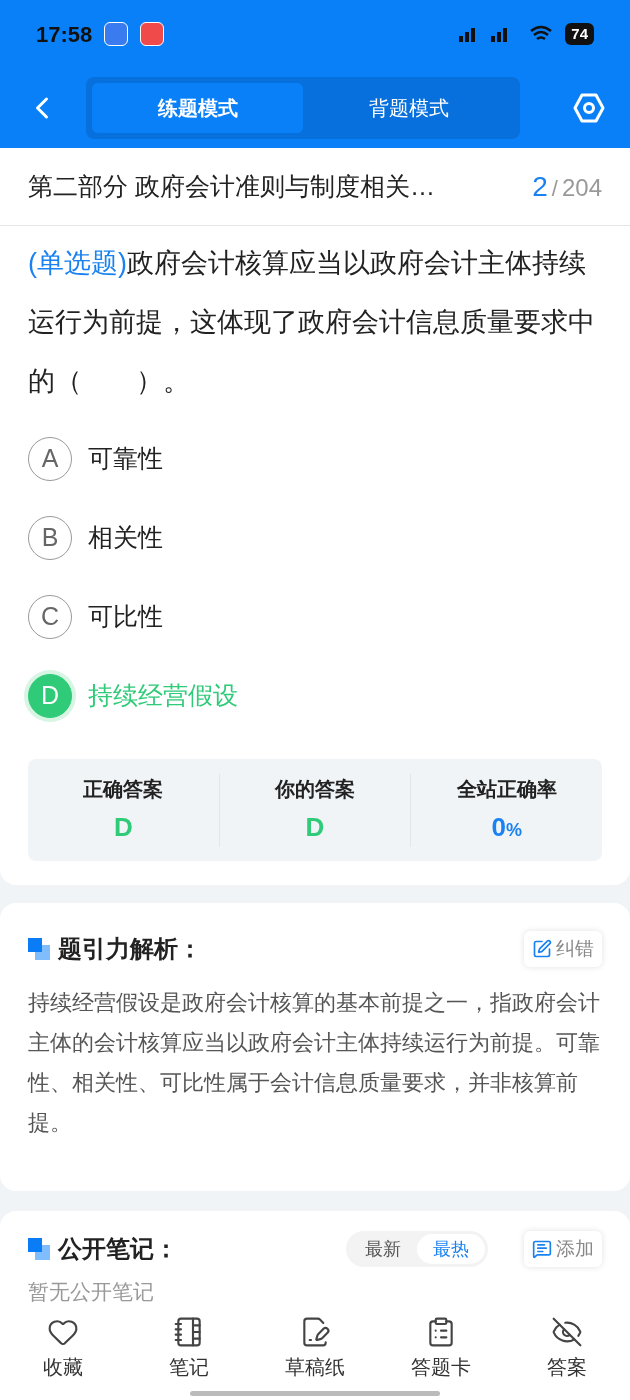 The width and height of the screenshot is (630, 1400). What do you see at coordinates (64, 34) in the screenshot?
I see `status-time: 17:58` at bounding box center [64, 34].